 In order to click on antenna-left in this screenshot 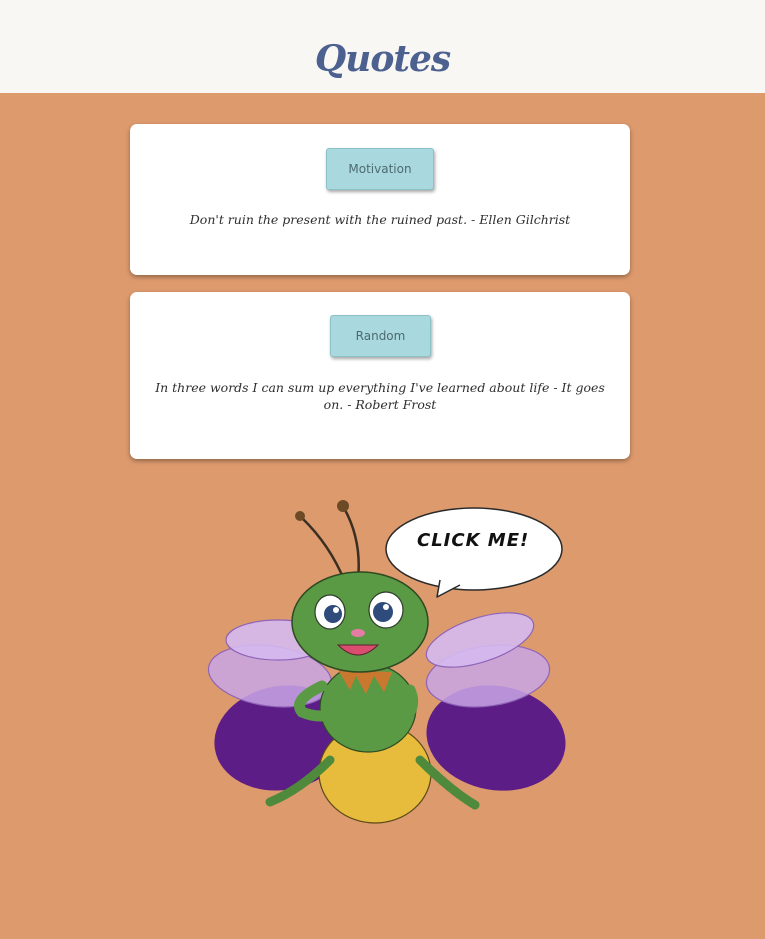, I will do `click(324, 550)`.